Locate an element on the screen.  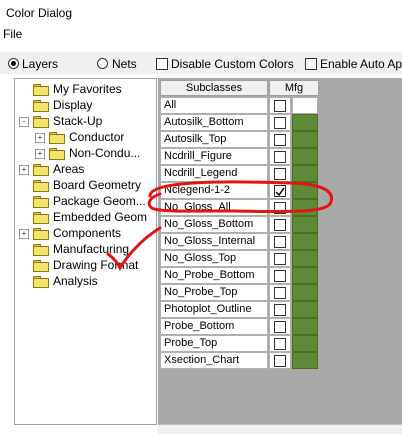
red-check-annotation is located at coordinates (134, 249).